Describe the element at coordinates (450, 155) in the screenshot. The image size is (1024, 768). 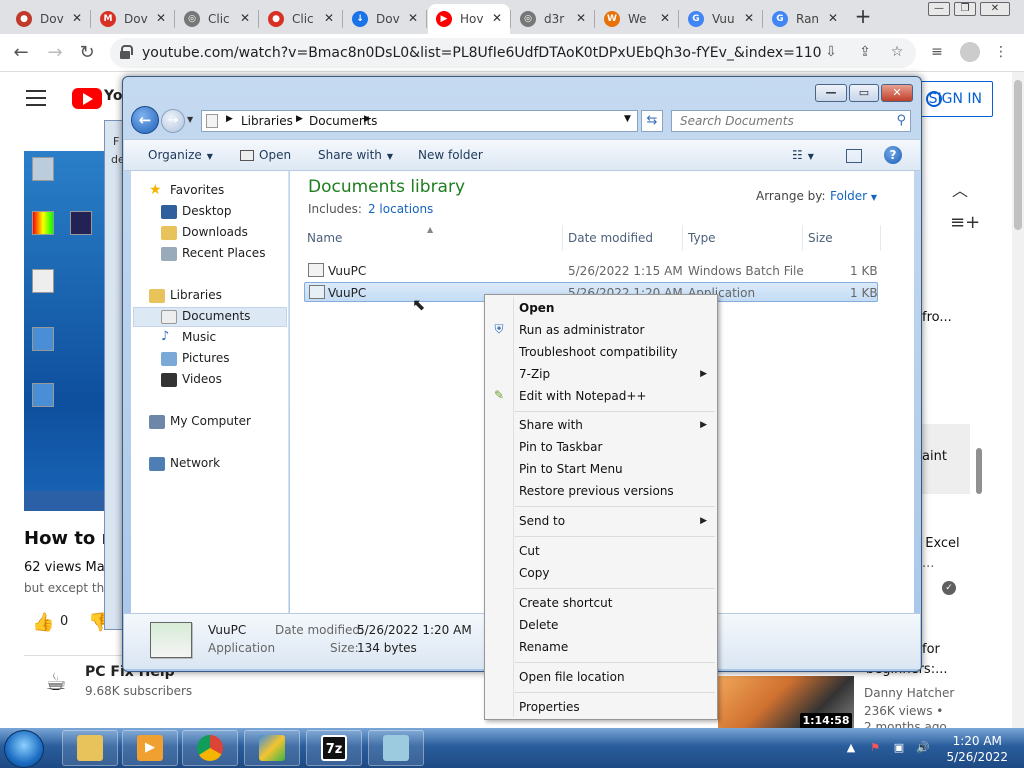
I see `new-folder-button: New folder` at that location.